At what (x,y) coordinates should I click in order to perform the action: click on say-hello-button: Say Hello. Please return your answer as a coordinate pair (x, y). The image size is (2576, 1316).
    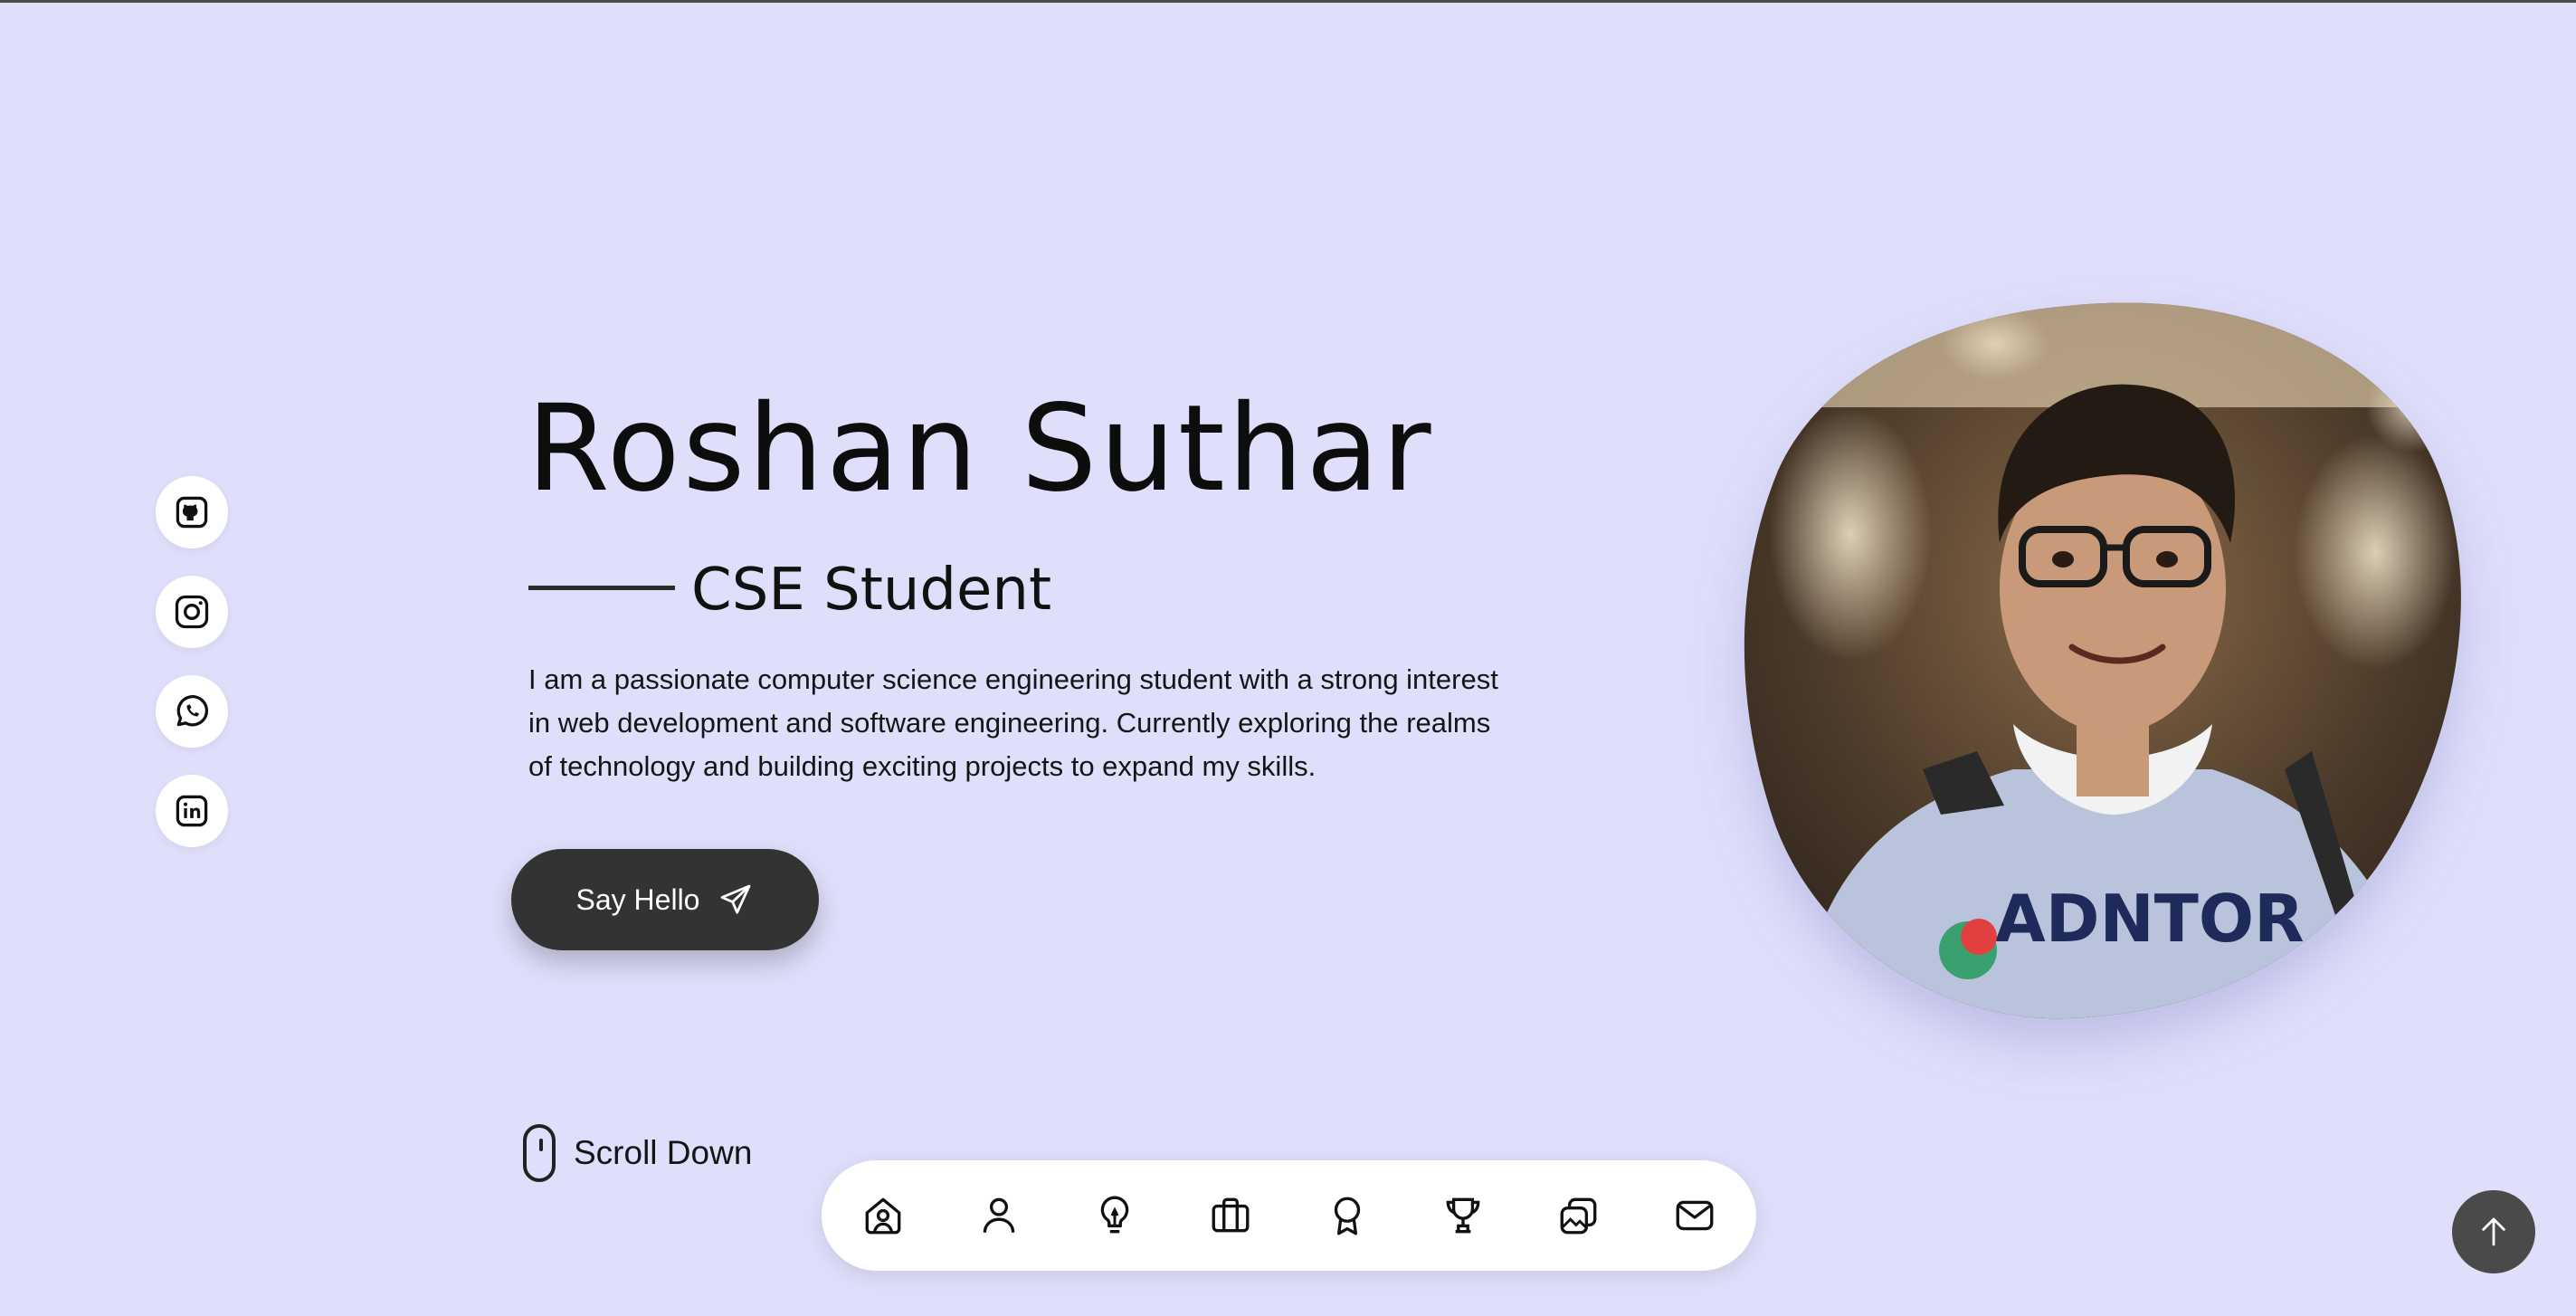
    Looking at the image, I should click on (665, 899).